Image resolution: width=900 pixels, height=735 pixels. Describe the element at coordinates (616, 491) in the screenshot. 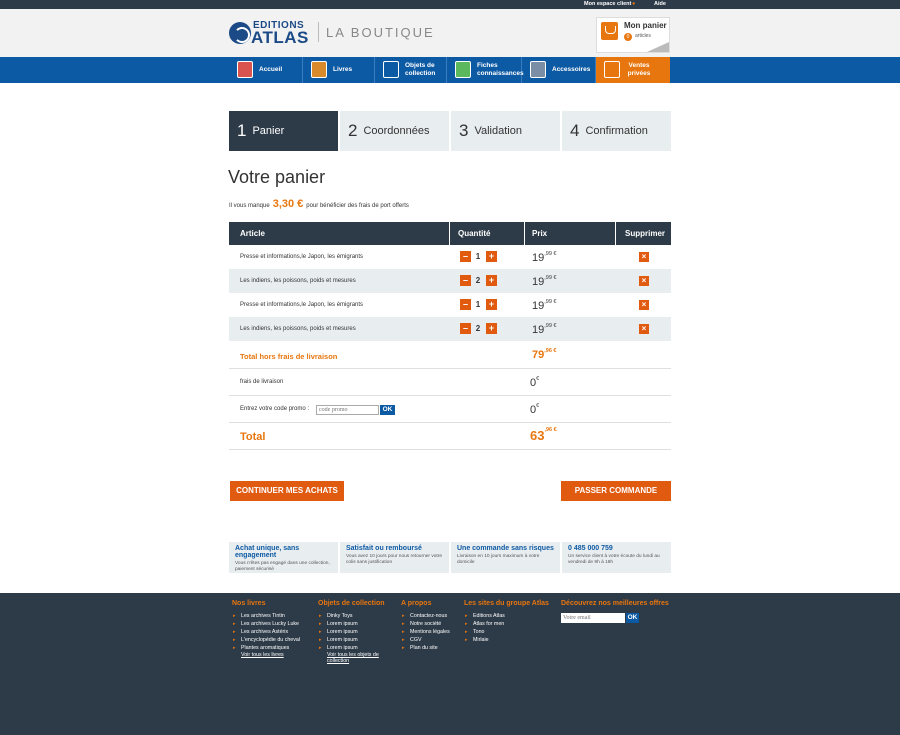

I see `checkout-button: PASSER COMMANDE` at that location.